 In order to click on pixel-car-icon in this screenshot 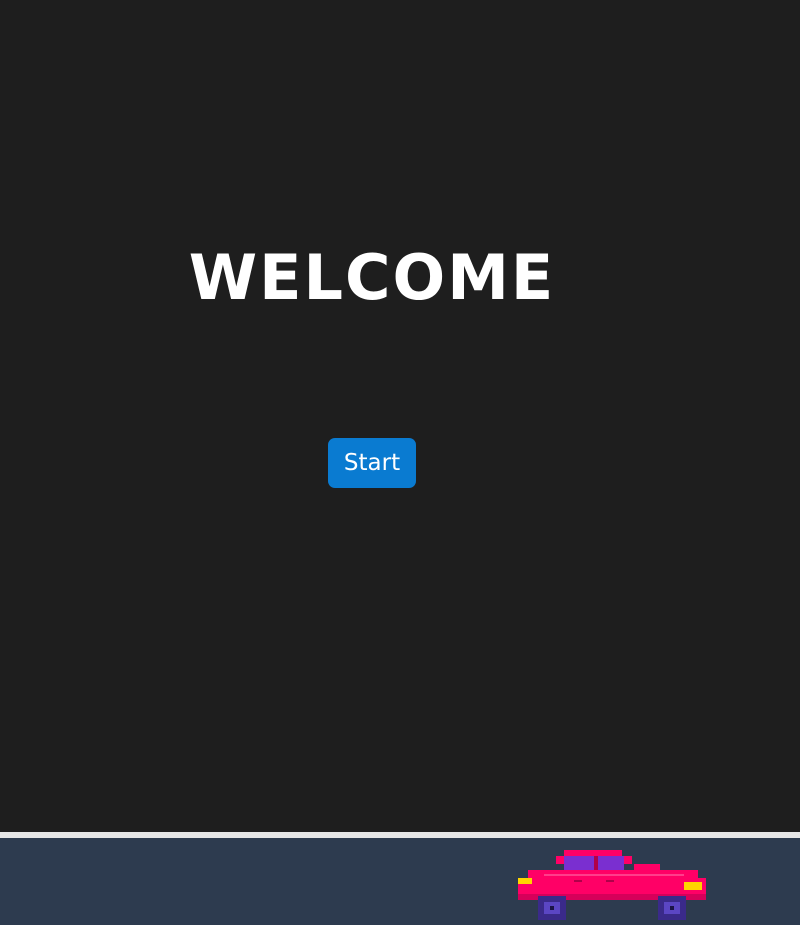, I will do `click(612, 885)`.